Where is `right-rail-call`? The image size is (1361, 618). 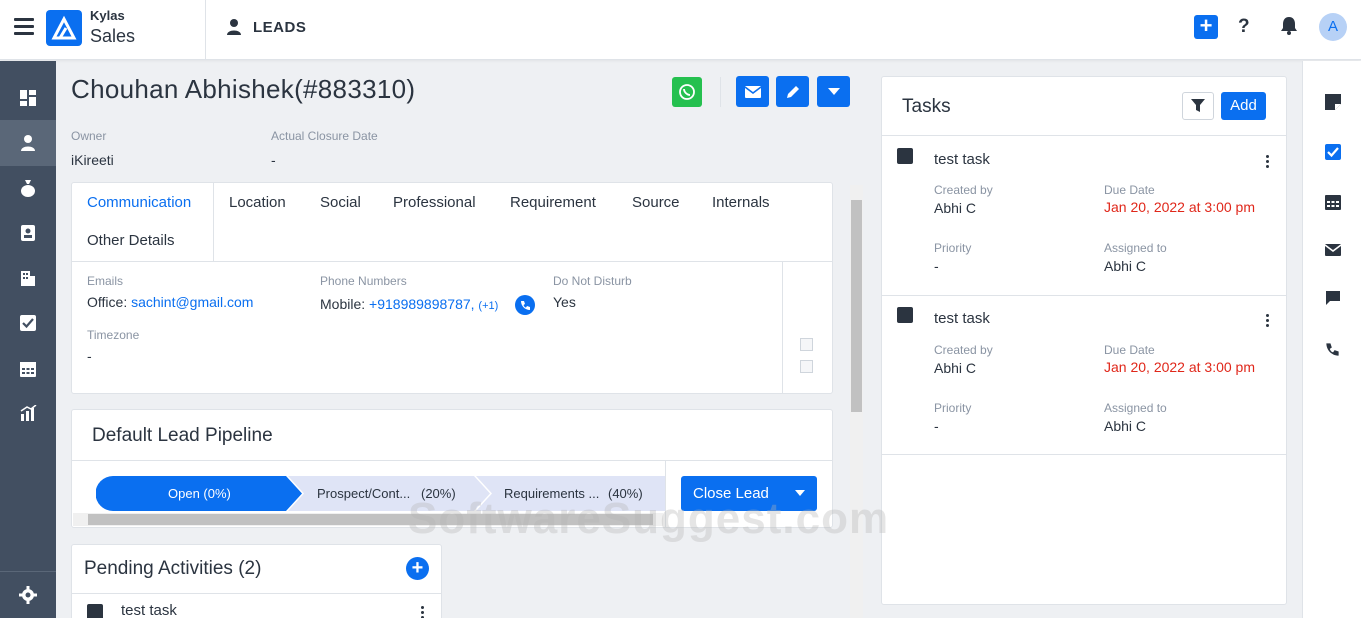 right-rail-call is located at coordinates (1332, 349).